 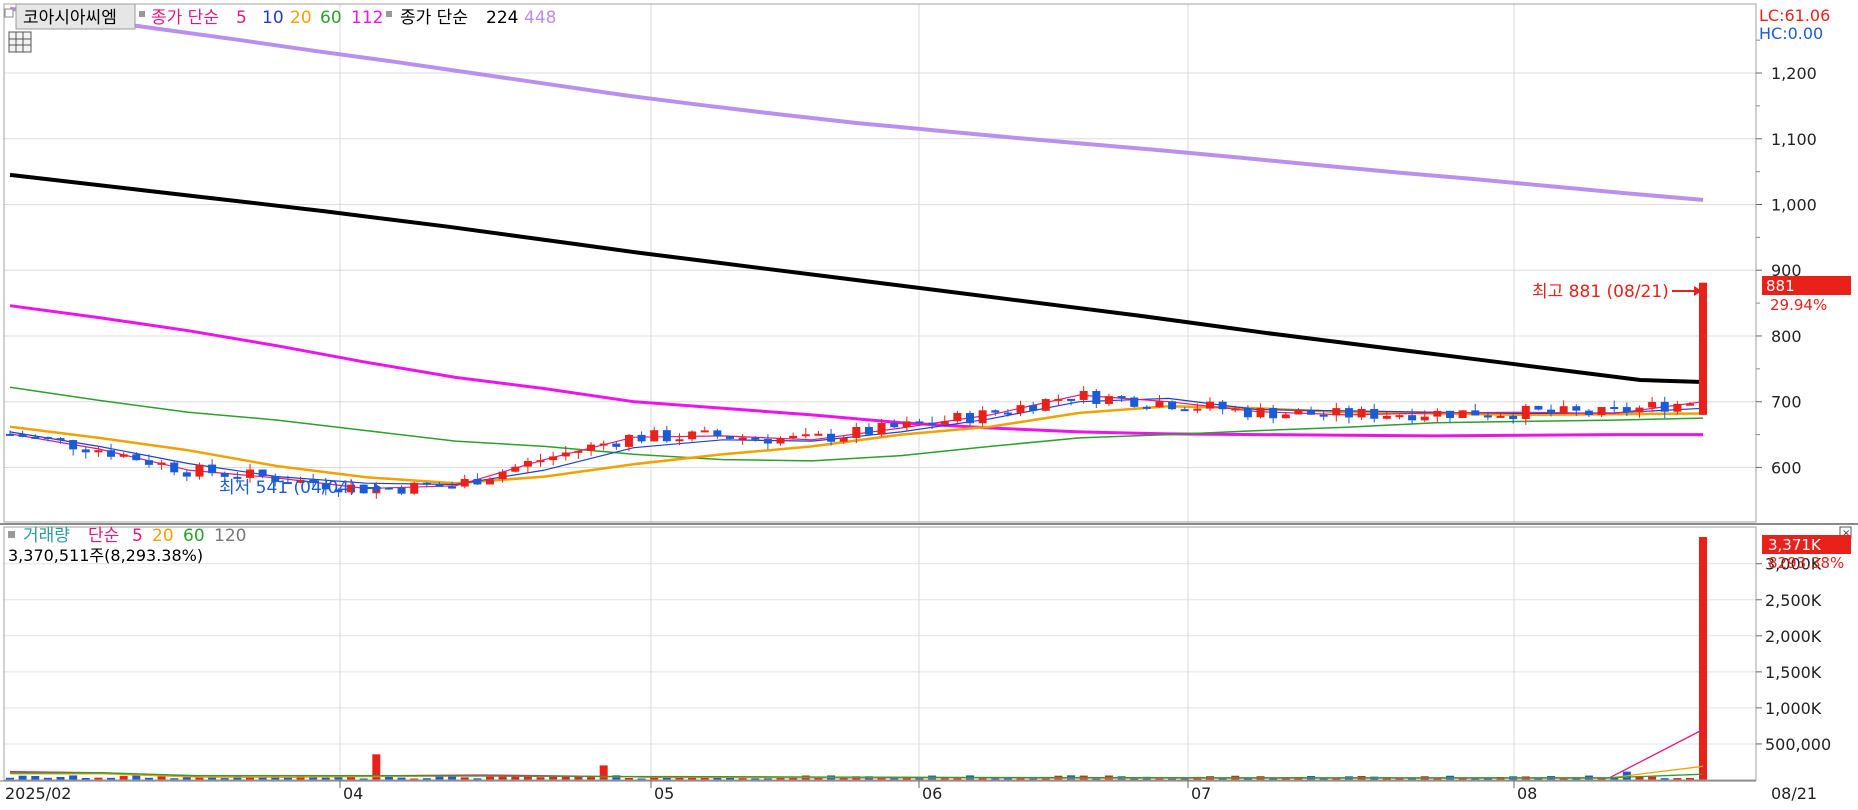 I want to click on high-annotation: 최고 881 (08/21), so click(x=1600, y=292).